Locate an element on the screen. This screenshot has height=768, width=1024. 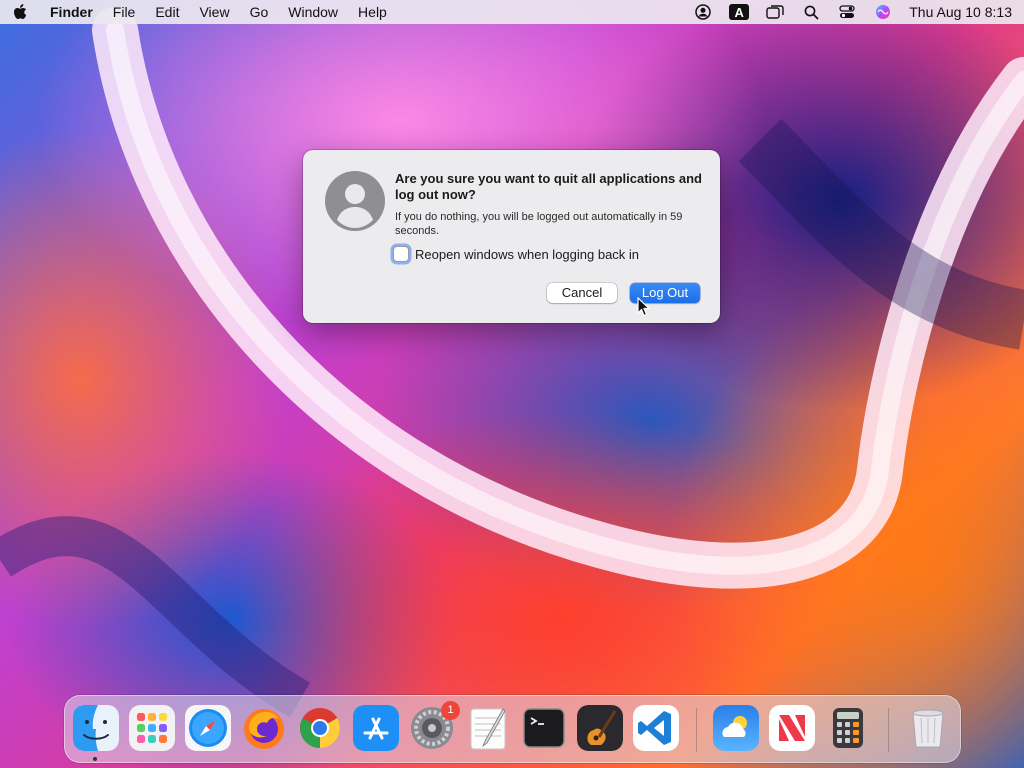
garageband-icon is located at coordinates (600, 728).